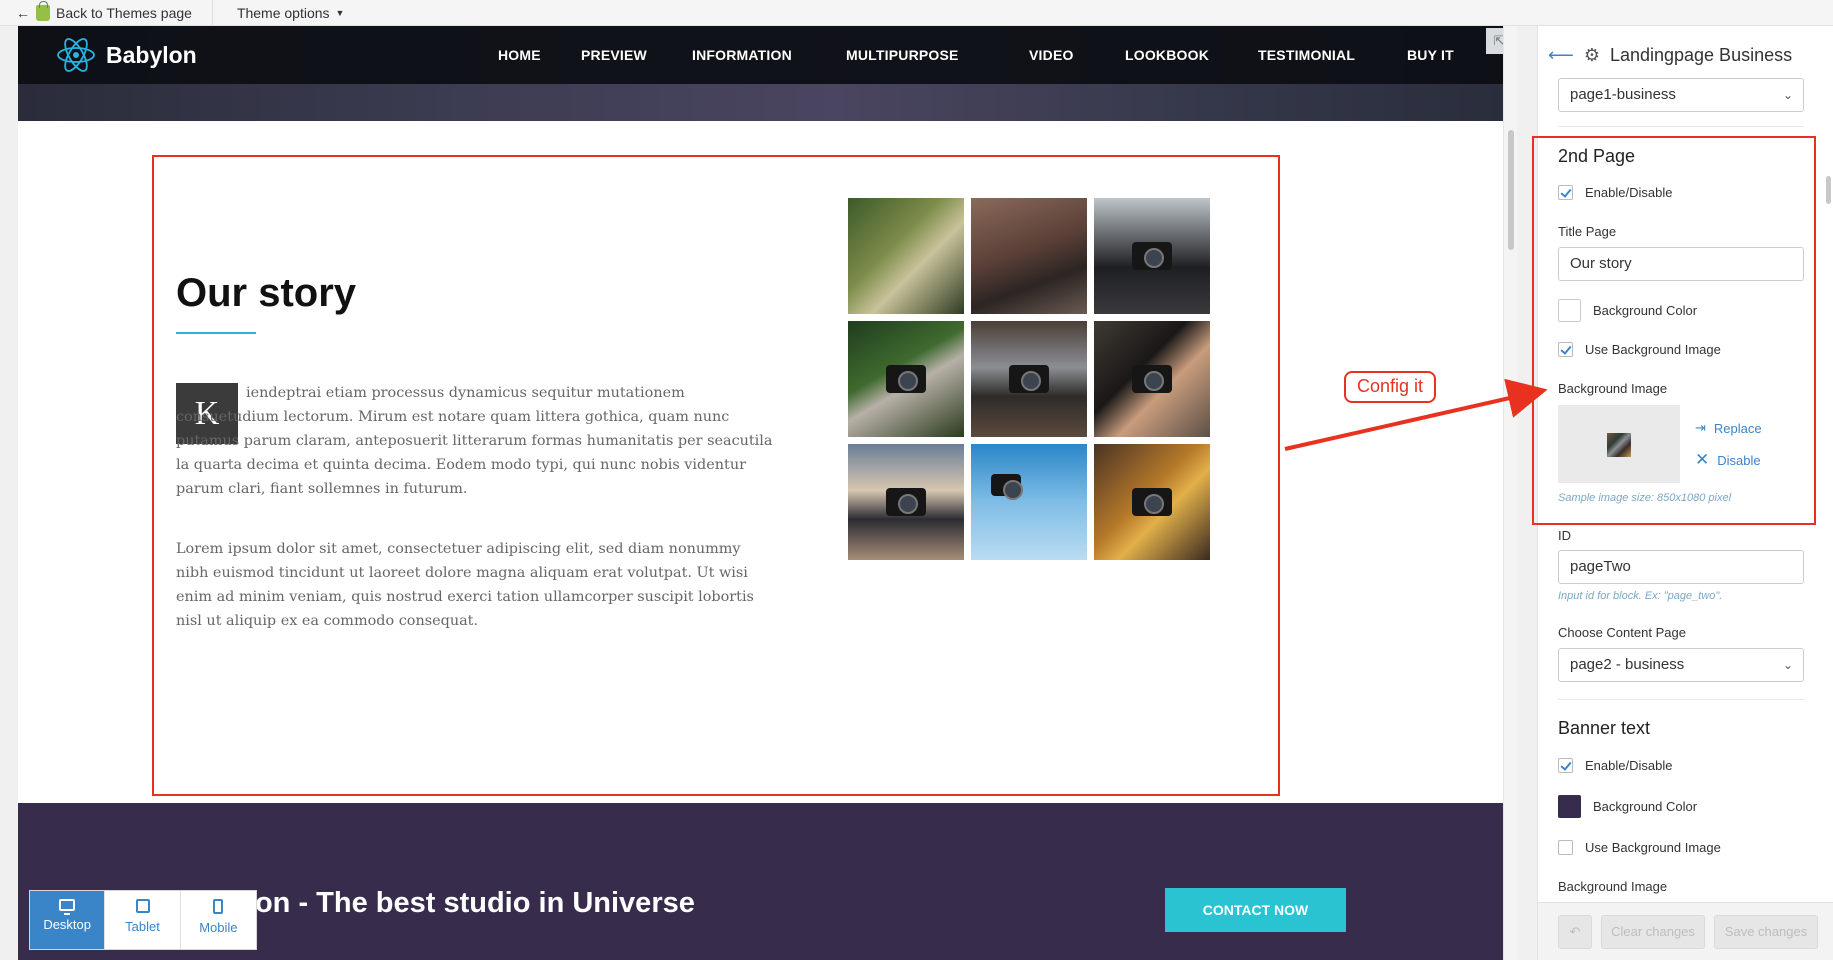  I want to click on tablet-icon, so click(142, 906).